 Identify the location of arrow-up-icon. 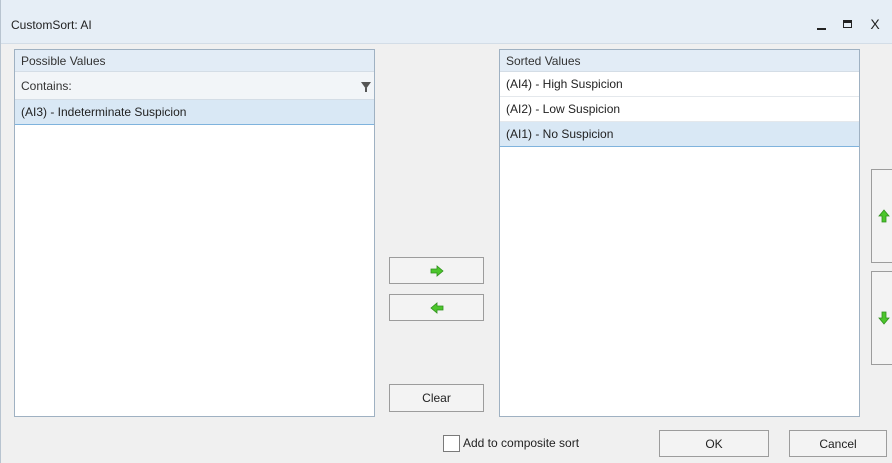
(884, 216).